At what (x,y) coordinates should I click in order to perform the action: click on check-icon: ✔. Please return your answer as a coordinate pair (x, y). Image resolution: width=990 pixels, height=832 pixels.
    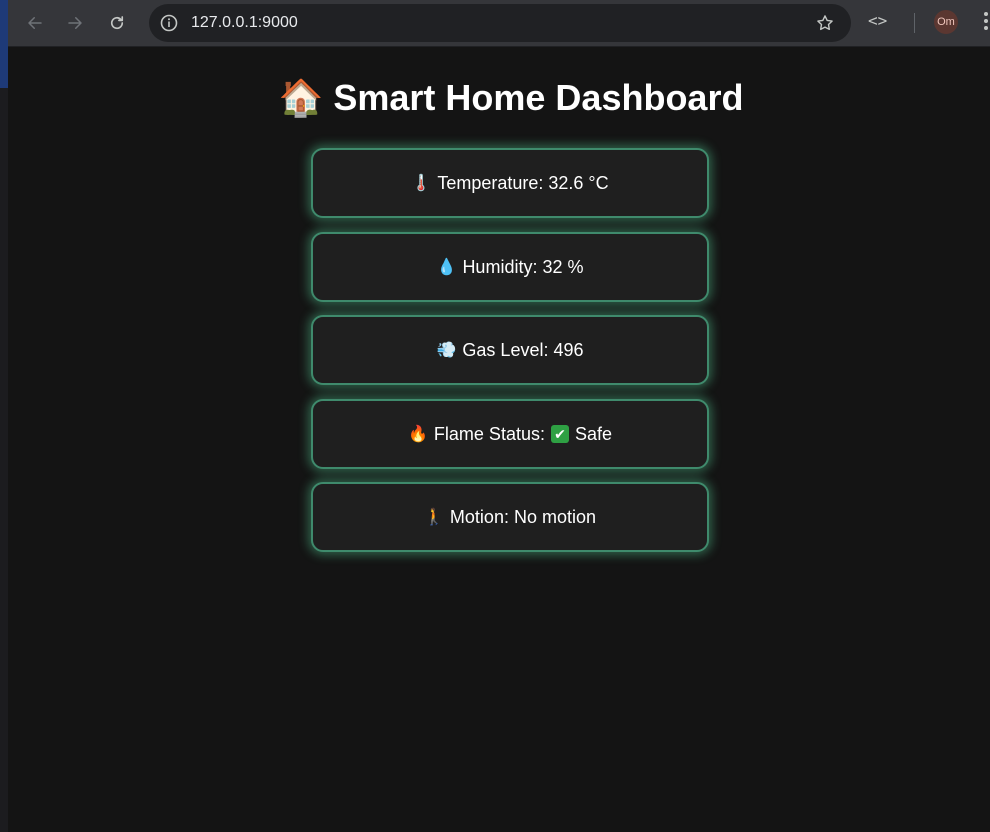
    Looking at the image, I should click on (559, 434).